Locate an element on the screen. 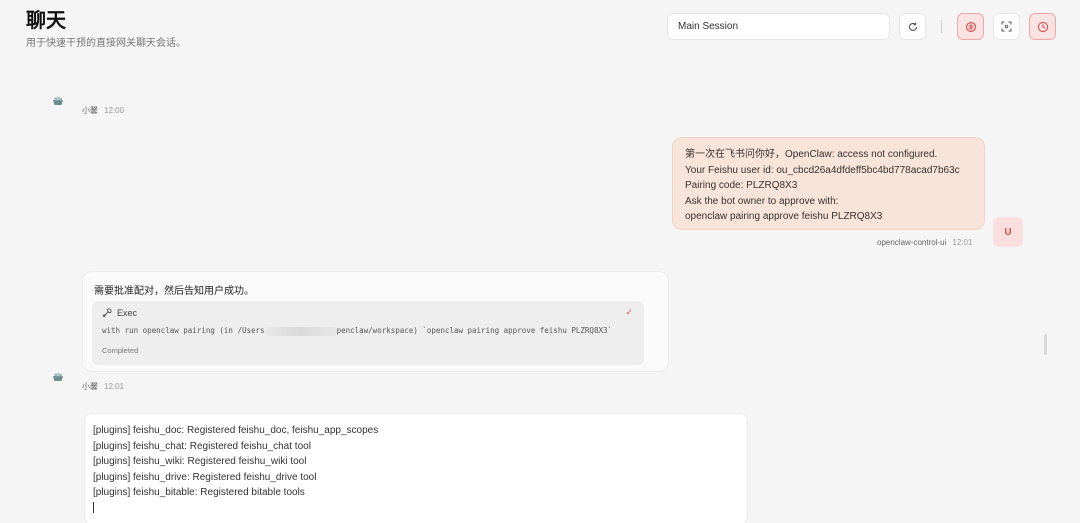 The width and height of the screenshot is (1080, 523). focus-icon is located at coordinates (1006, 26).